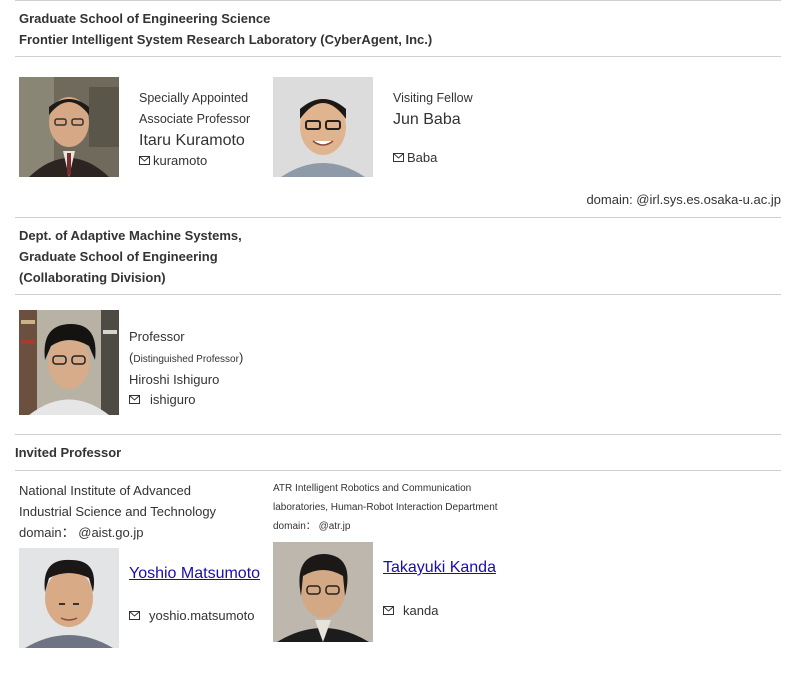 The image size is (791, 689). Describe the element at coordinates (69, 362) in the screenshot. I see `person-photo-ishiguro` at that location.